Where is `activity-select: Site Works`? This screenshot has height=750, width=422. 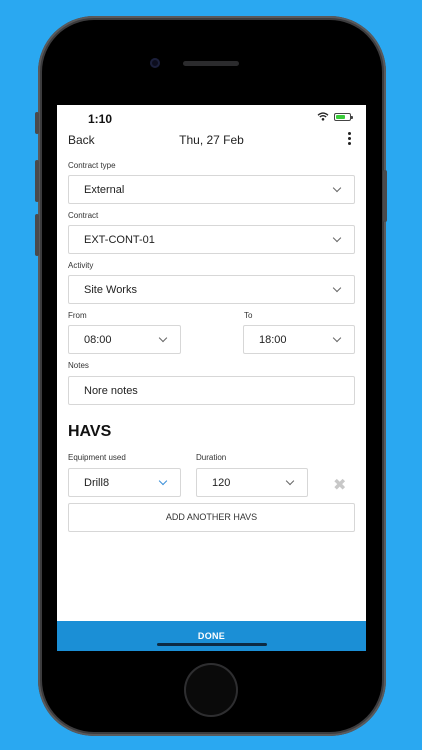
activity-select: Site Works is located at coordinates (211, 289).